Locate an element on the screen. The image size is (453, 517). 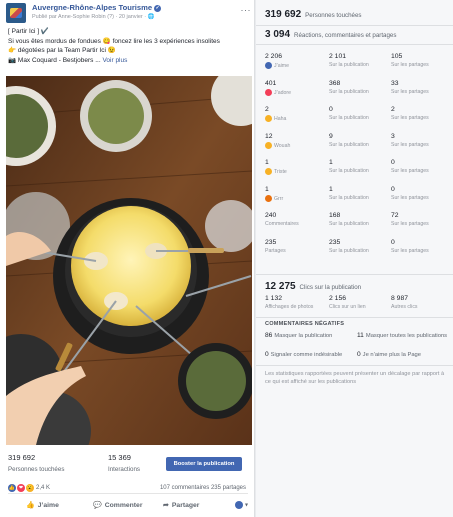
reaction-stat-cell: 2 Haha is located at coordinates (275, 114).